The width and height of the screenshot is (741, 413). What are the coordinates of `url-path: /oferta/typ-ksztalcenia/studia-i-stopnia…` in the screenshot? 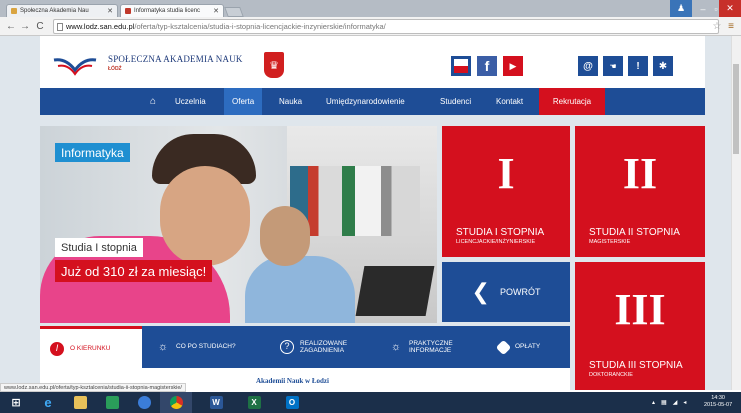 It's located at (260, 26).